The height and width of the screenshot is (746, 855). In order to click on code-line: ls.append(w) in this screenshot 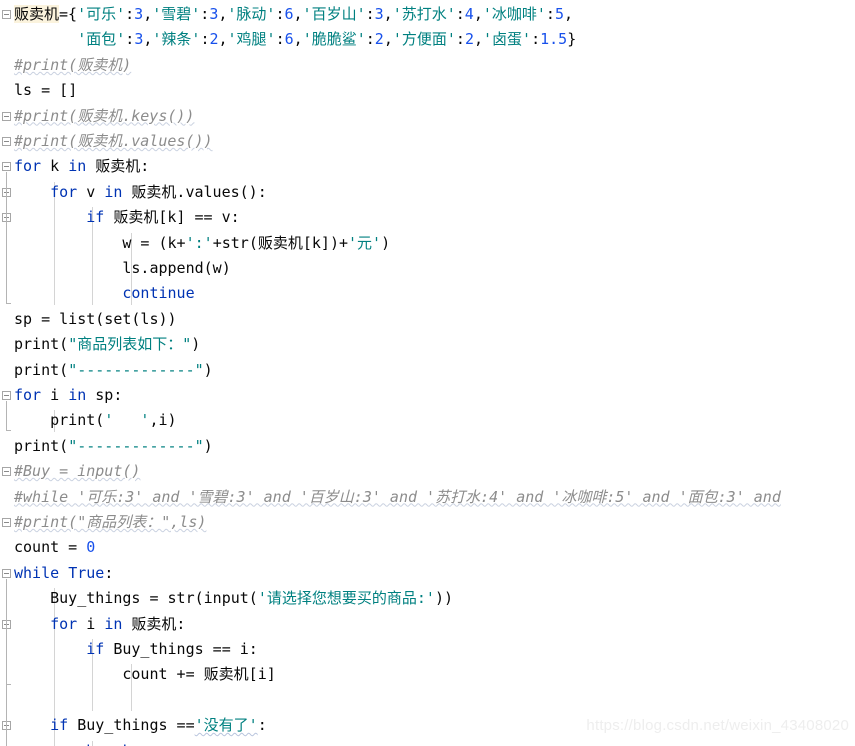, I will do `click(122, 268)`.